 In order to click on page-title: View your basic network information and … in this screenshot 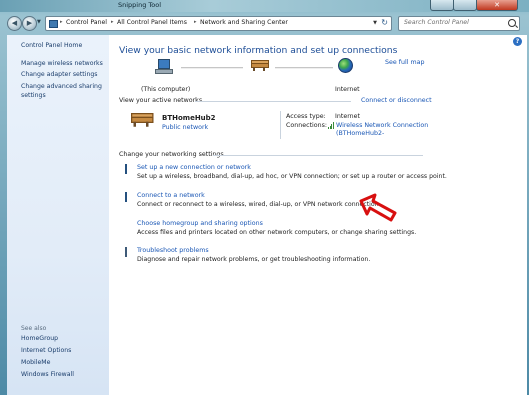, I will do `click(258, 50)`.